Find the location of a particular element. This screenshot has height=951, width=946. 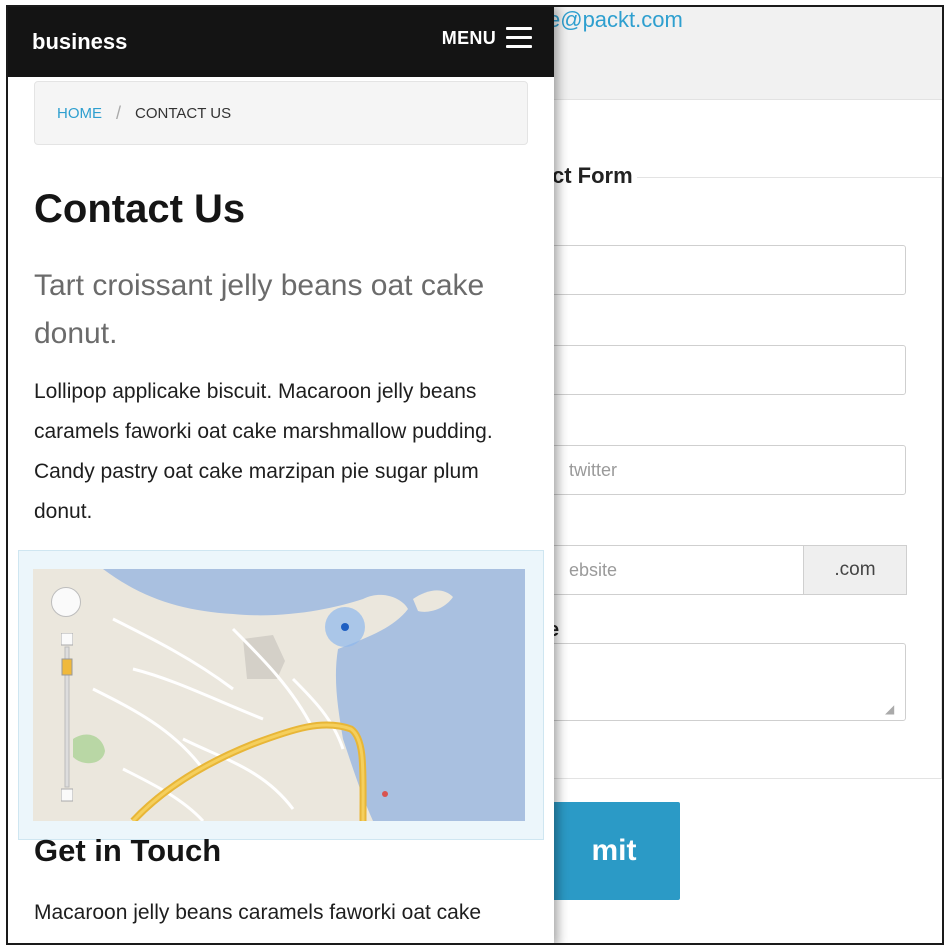

brand-logo: business is located at coordinates (79, 42).